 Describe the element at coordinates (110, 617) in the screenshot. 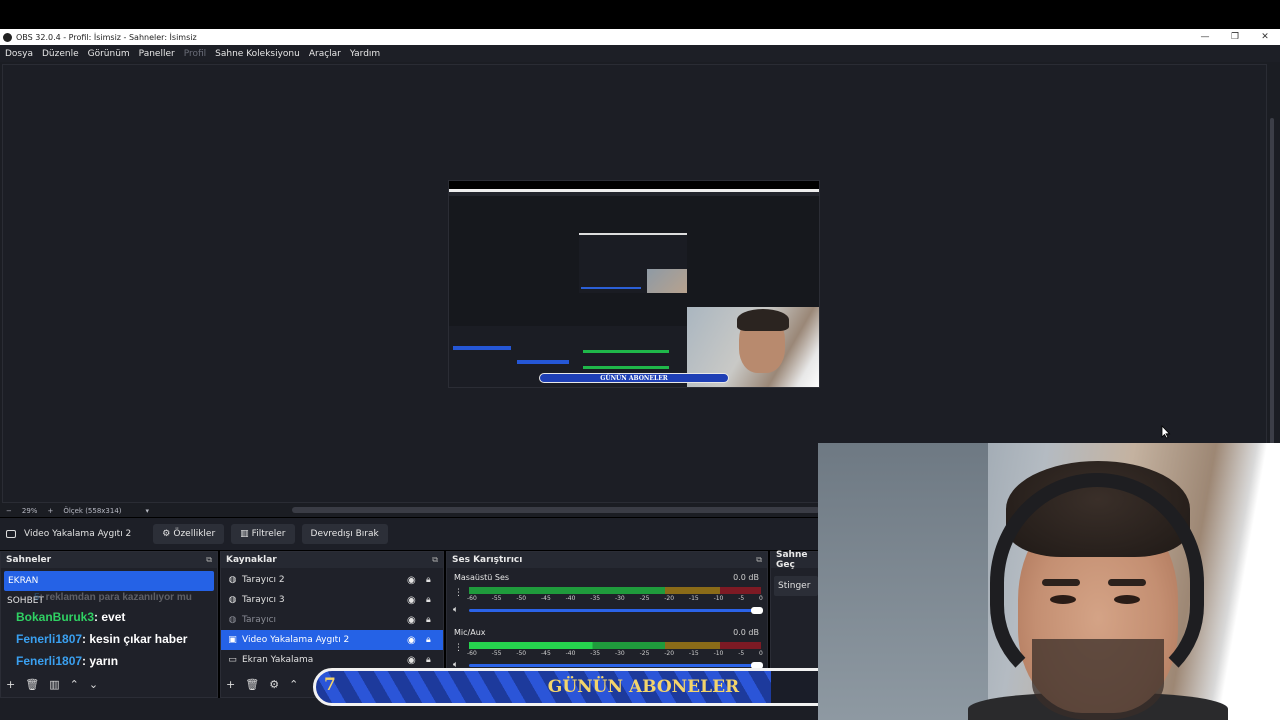

I see `chat-message: : evet` at that location.